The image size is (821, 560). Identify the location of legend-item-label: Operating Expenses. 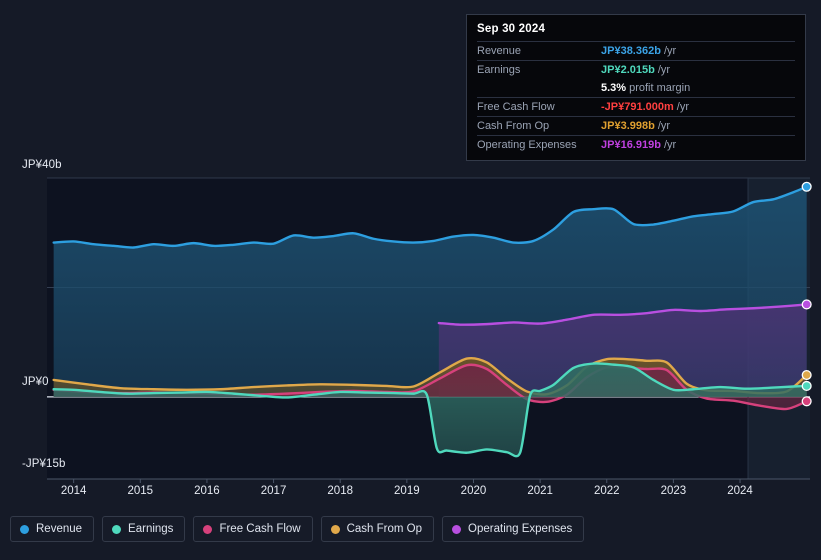
(520, 529).